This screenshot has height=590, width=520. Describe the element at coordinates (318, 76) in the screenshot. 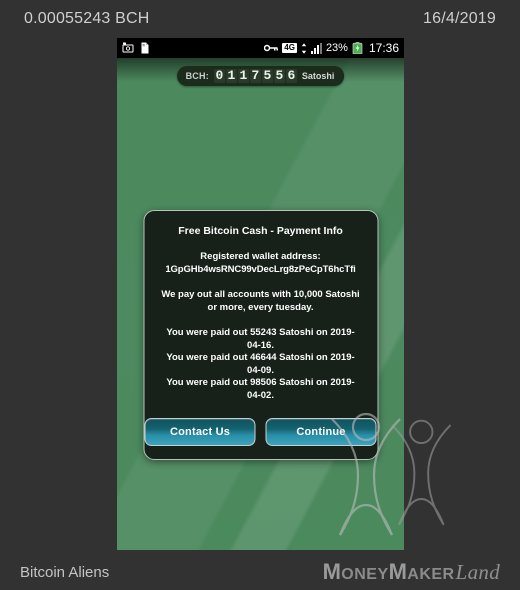

I see `counter-unit-label: Satoshi` at that location.